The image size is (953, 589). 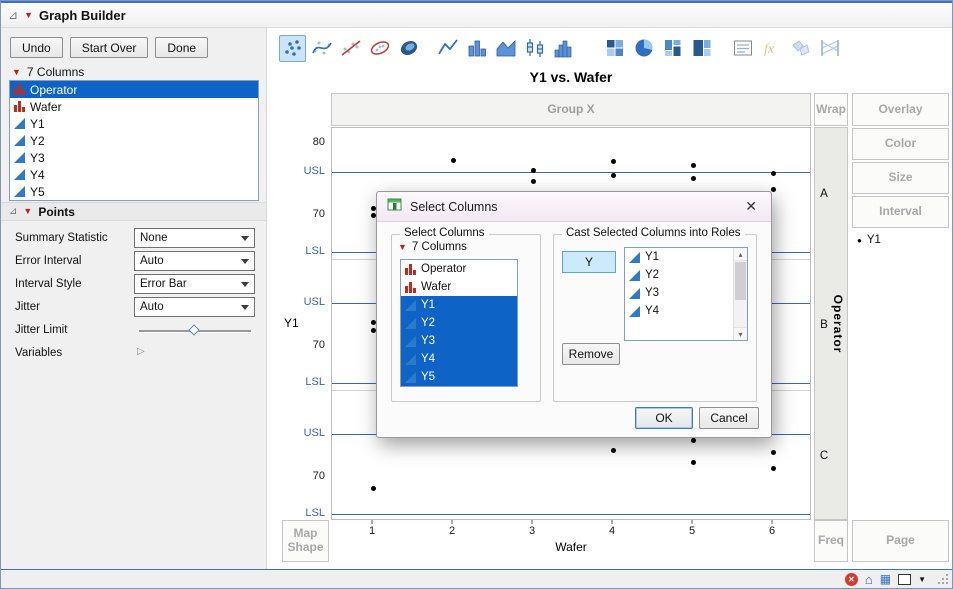 What do you see at coordinates (900, 144) in the screenshot?
I see `drop-zone-color: Color` at bounding box center [900, 144].